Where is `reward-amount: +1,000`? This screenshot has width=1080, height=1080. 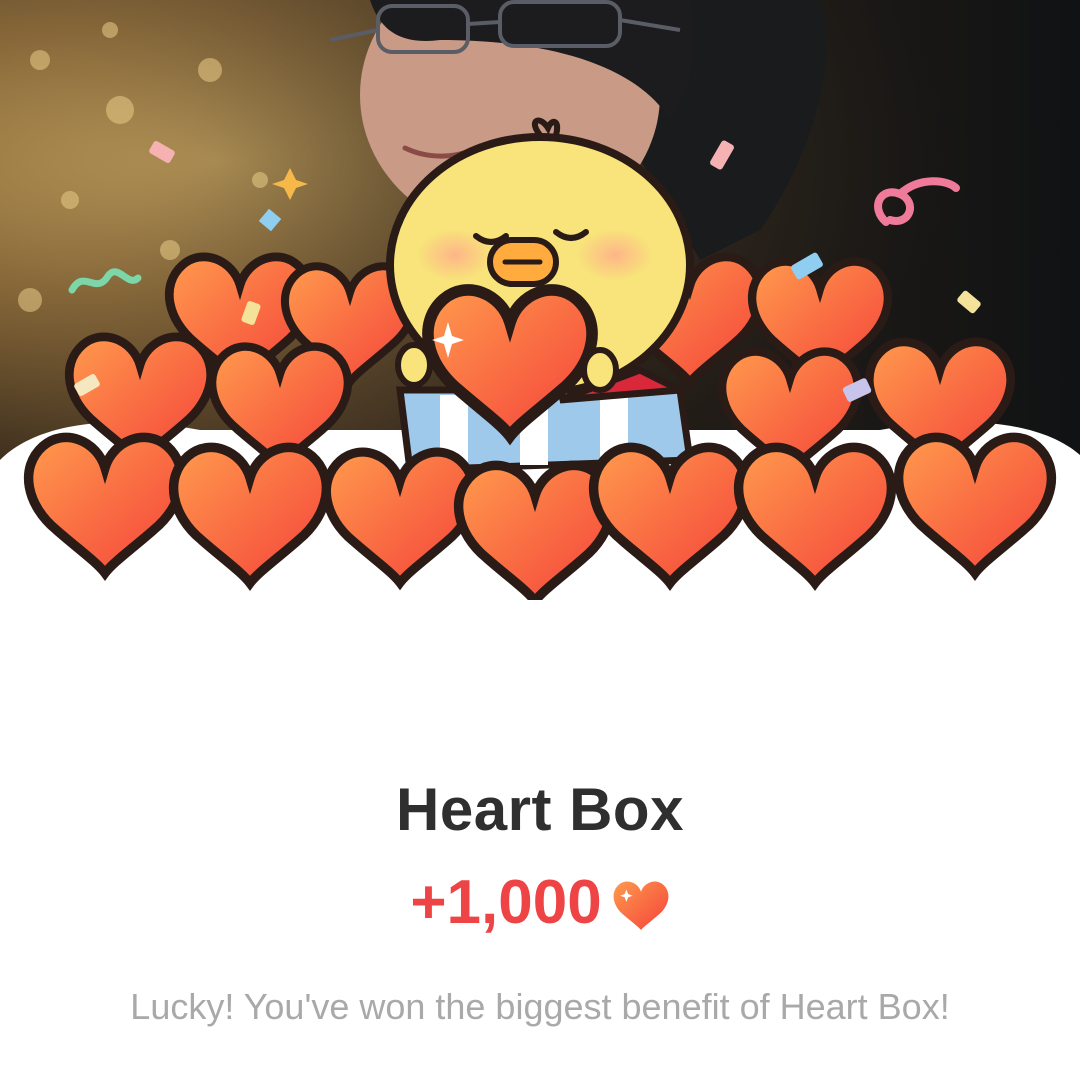
reward-amount: +1,000 is located at coordinates (506, 902).